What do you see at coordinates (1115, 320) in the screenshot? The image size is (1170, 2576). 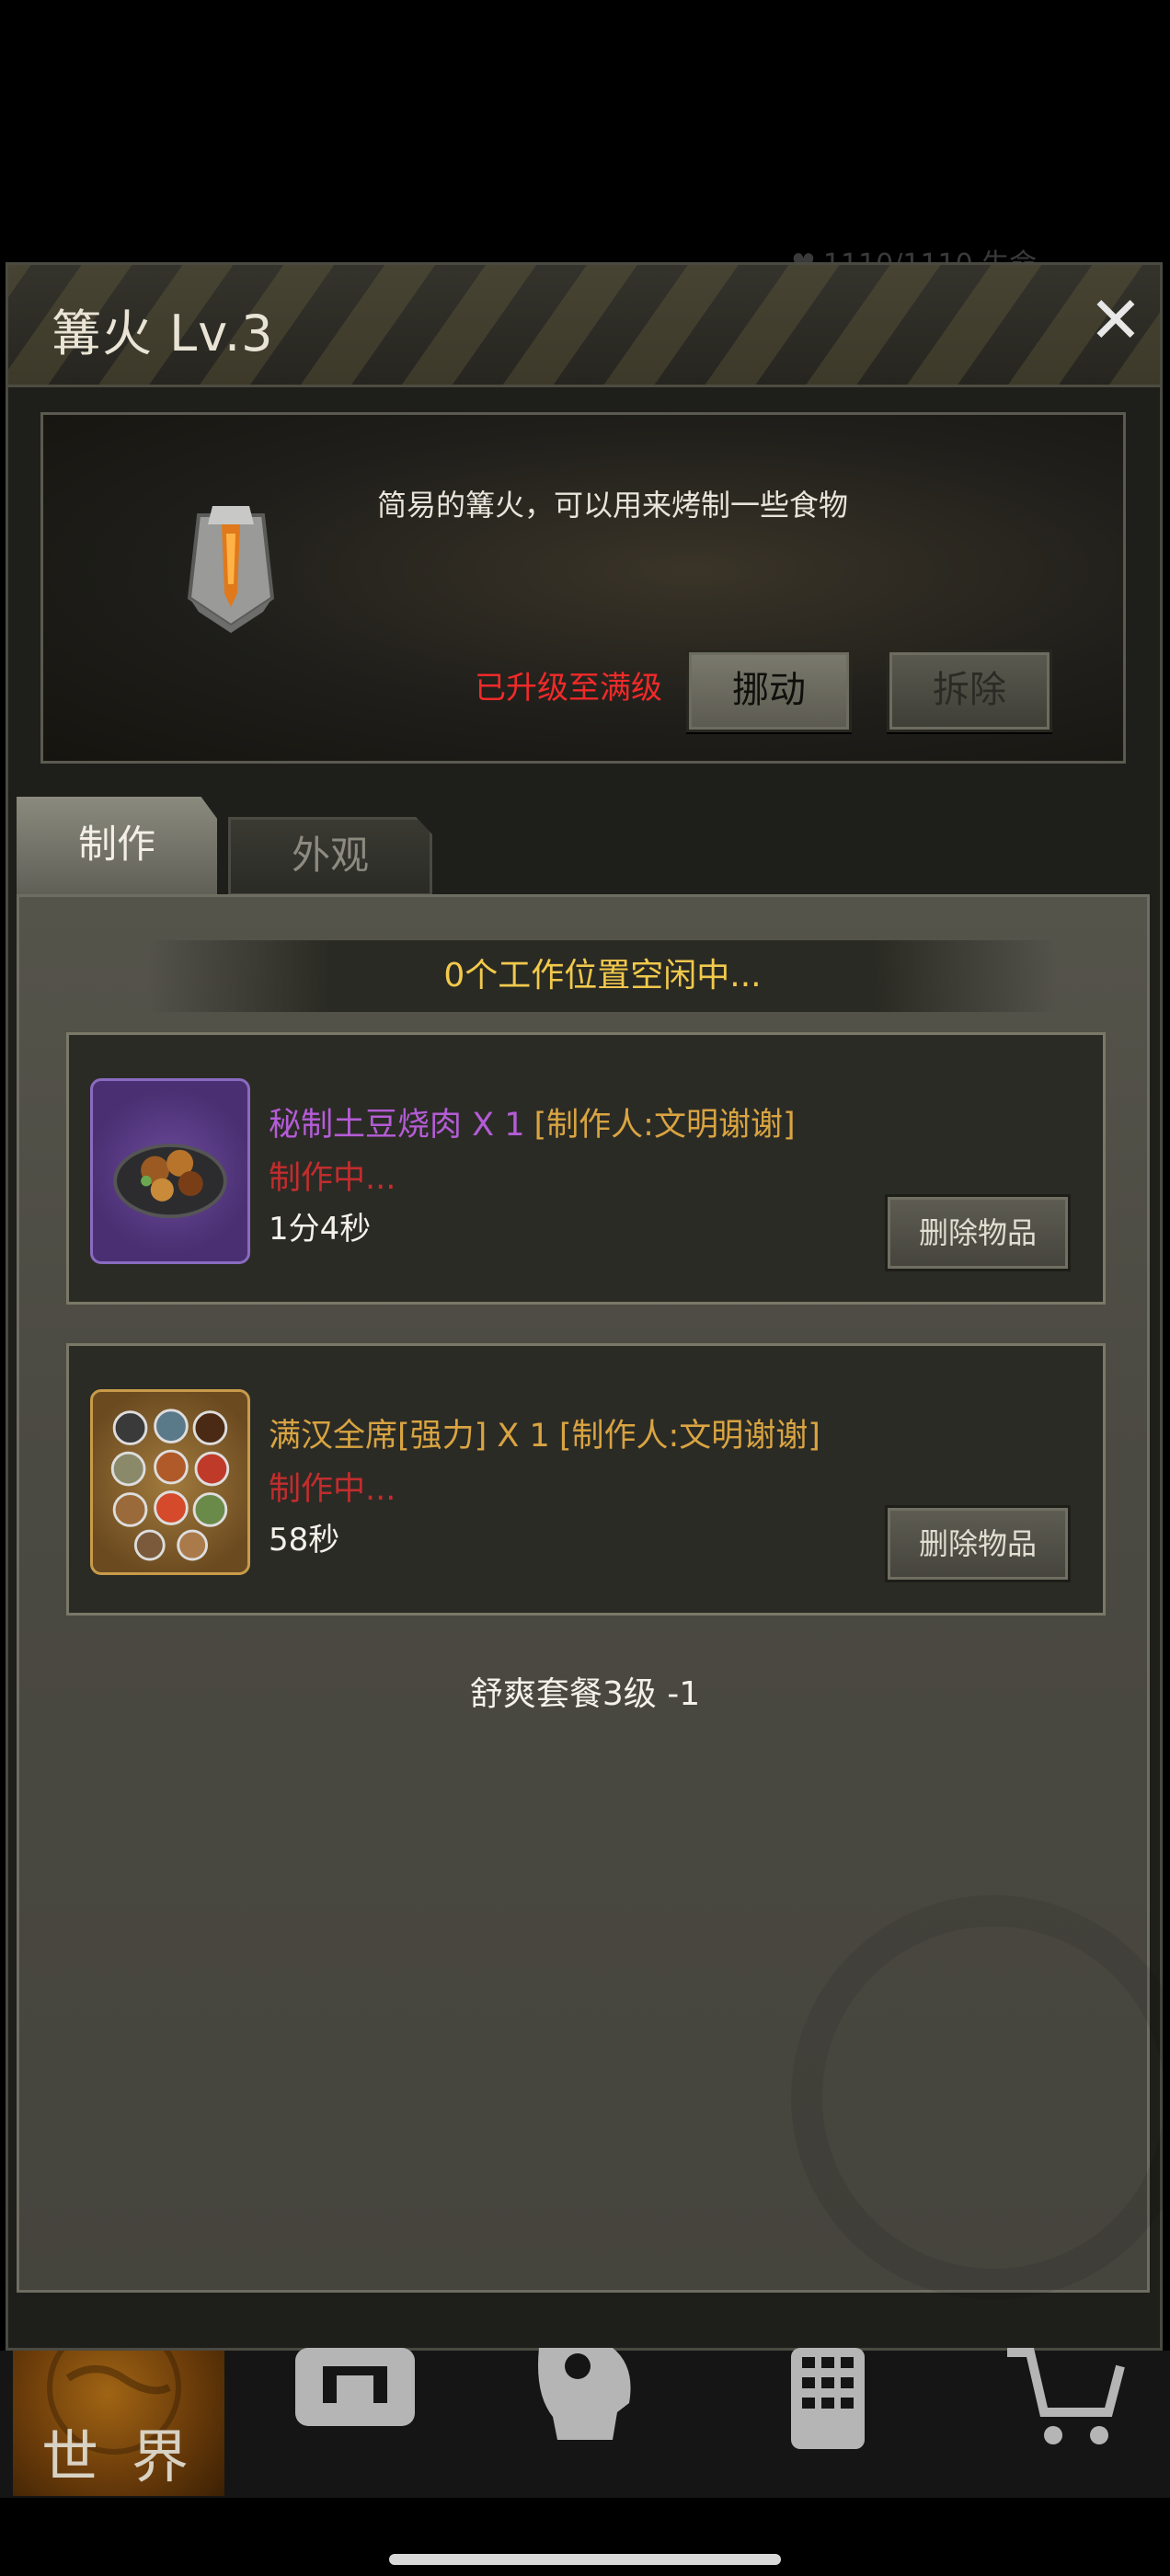 I see `close-button: ✕` at bounding box center [1115, 320].